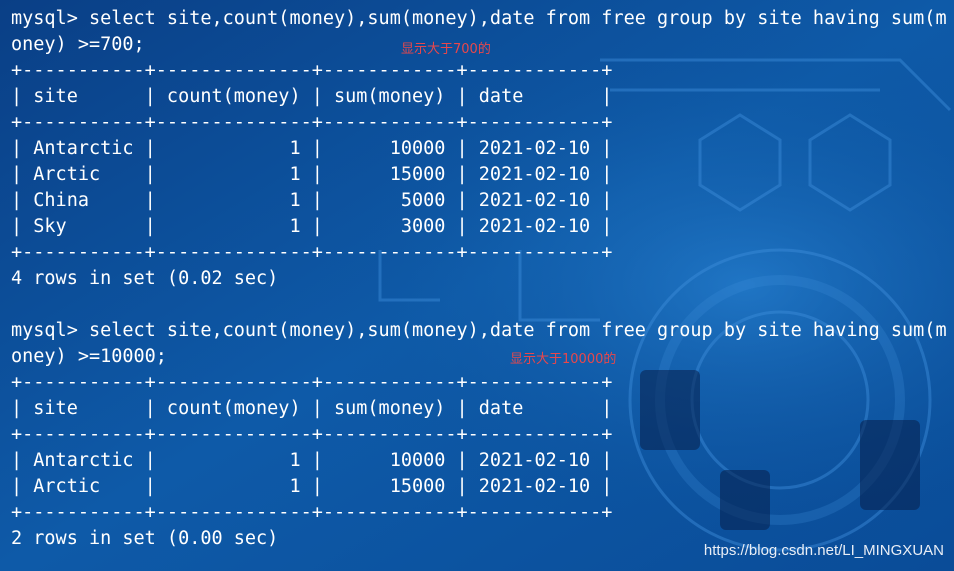  I want to click on annotation-label: 显示大于10000的, so click(563, 359).